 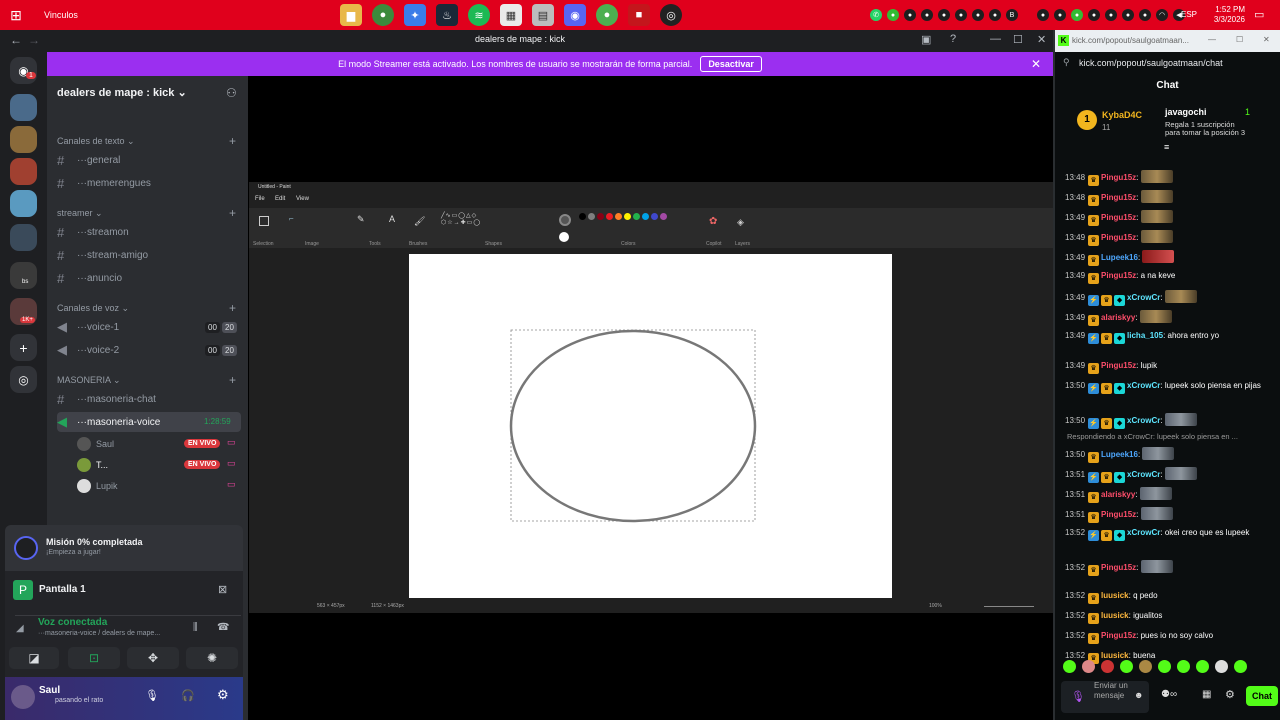 I want to click on emoji-icon: ☻, so click(x=1138, y=695).